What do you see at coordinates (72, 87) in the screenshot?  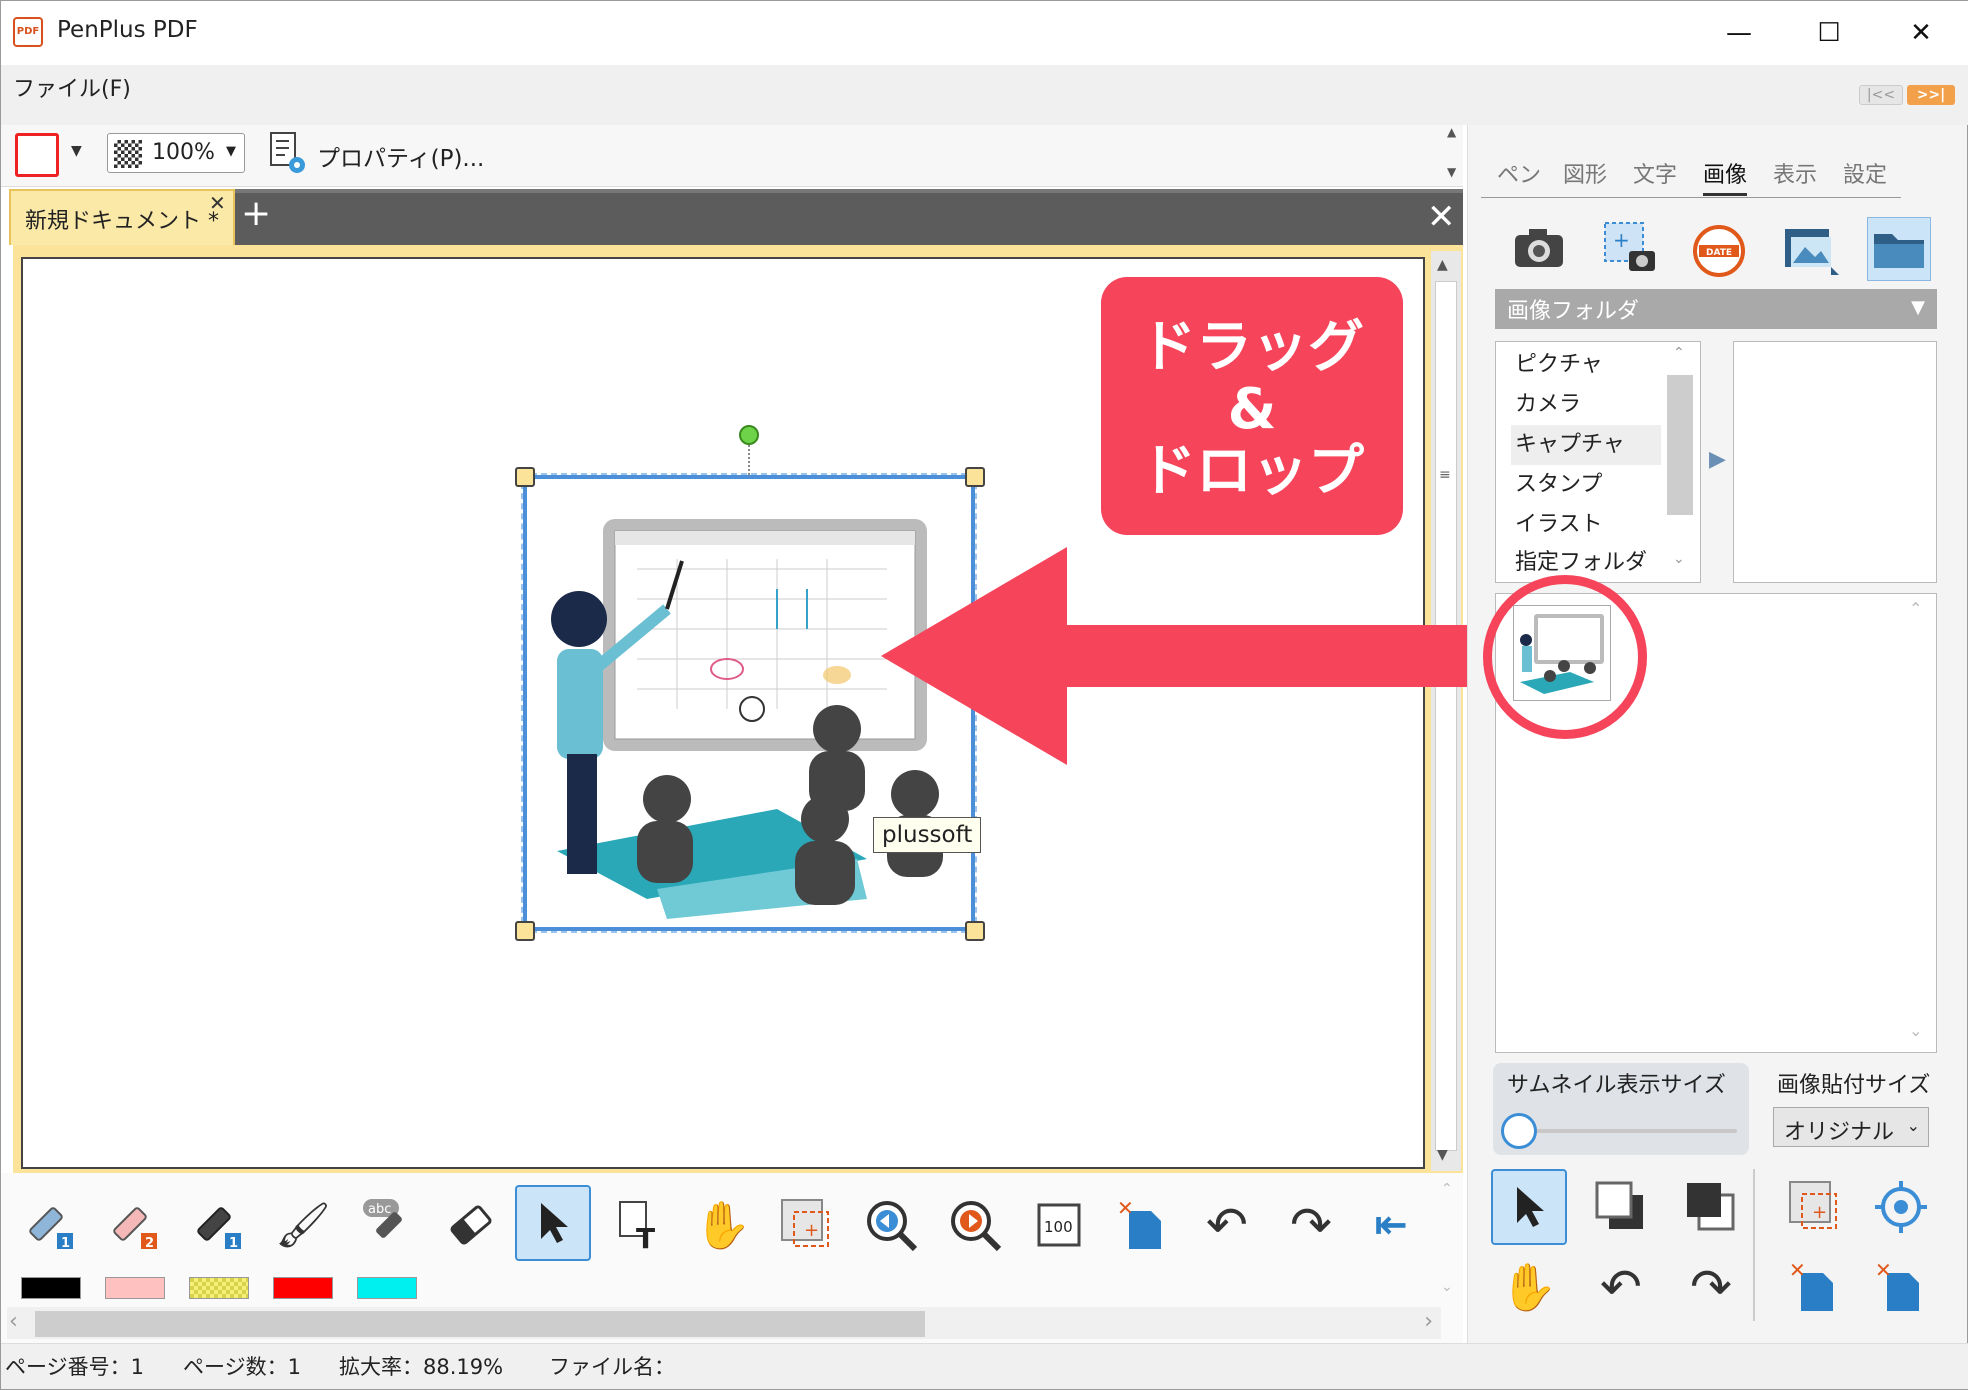 I see `menu-file: ファイル(F)` at bounding box center [72, 87].